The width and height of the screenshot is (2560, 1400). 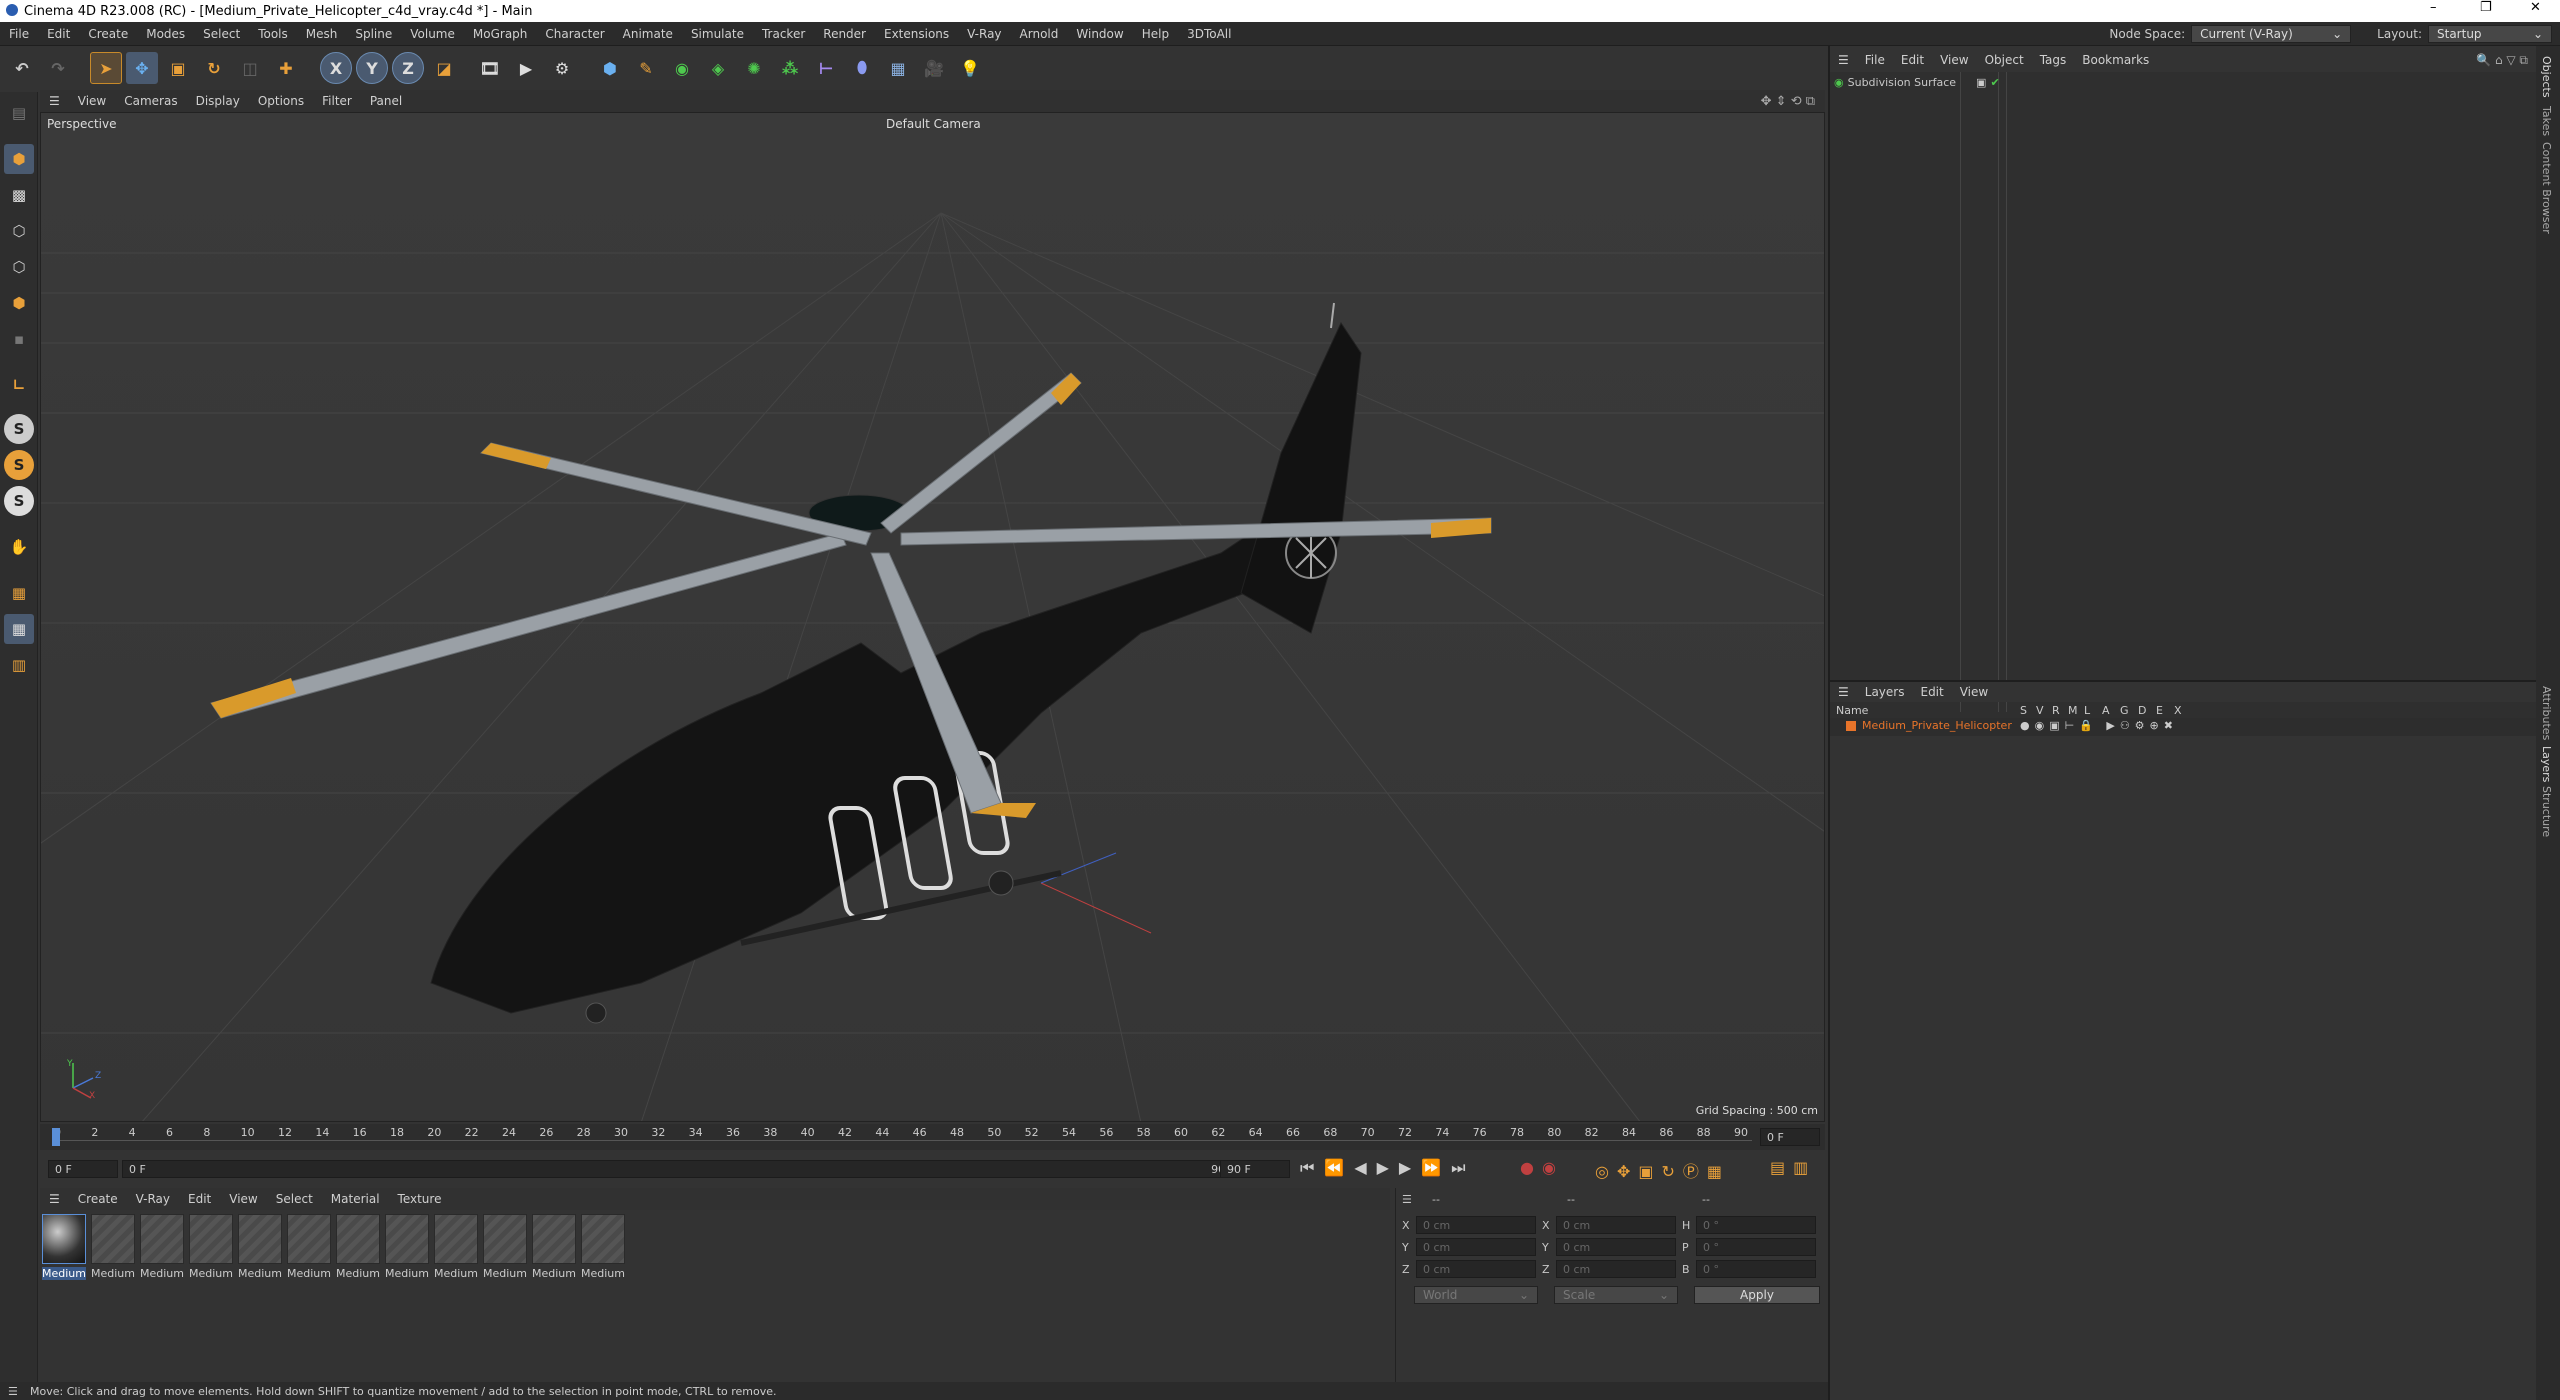 I want to click on tab-content-browser: Content Browser, so click(x=2546, y=188).